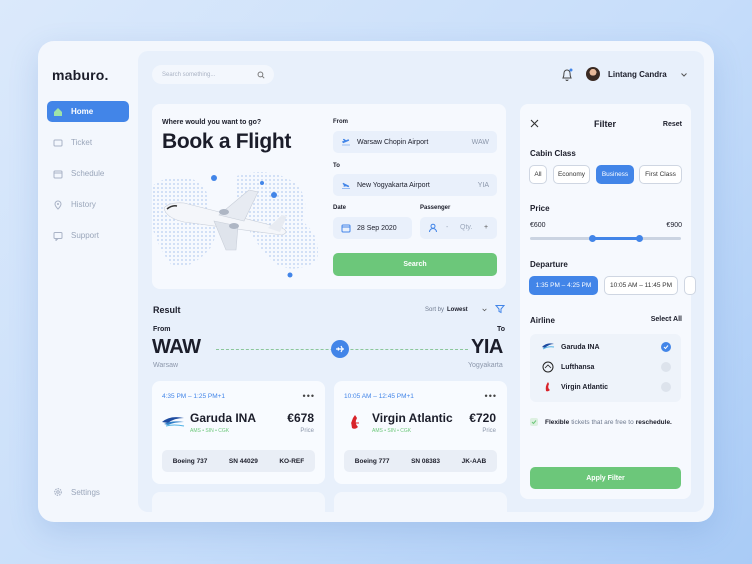  What do you see at coordinates (426, 461) in the screenshot?
I see `flight-number: SN 08383` at bounding box center [426, 461].